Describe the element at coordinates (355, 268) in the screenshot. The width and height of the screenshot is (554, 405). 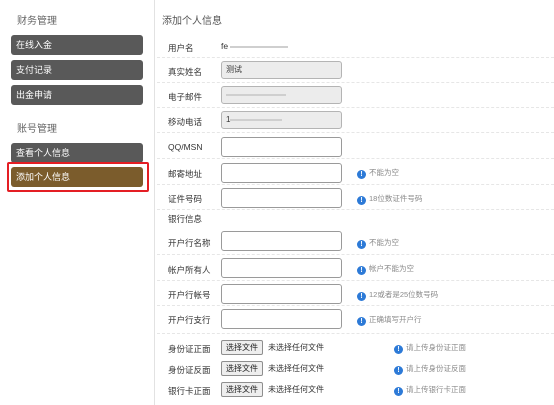
I see `row-account-holder: 帐户所有人 ! 帐户不能为空` at that location.